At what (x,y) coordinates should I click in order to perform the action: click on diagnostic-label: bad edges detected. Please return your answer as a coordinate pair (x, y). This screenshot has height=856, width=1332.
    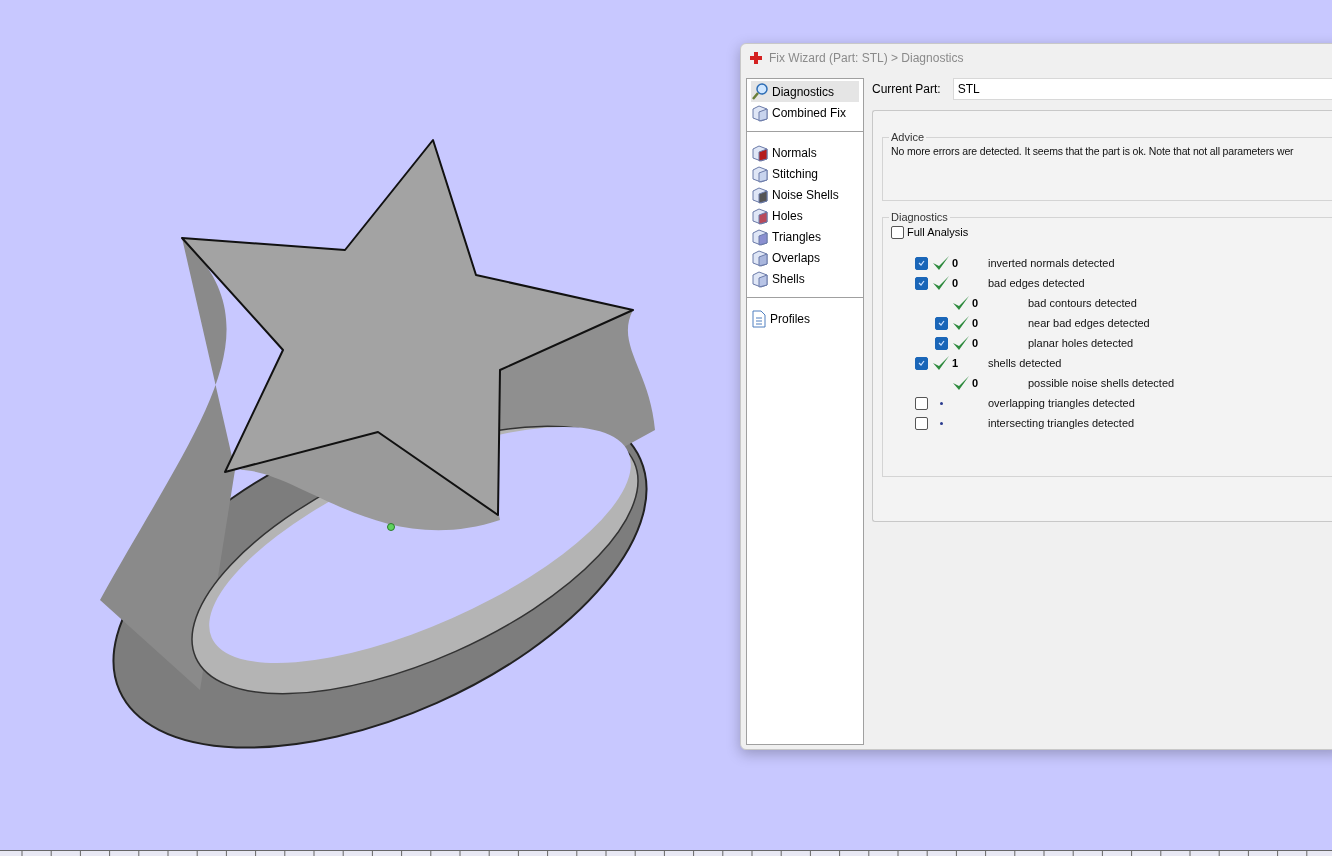
    Looking at the image, I should click on (1036, 283).